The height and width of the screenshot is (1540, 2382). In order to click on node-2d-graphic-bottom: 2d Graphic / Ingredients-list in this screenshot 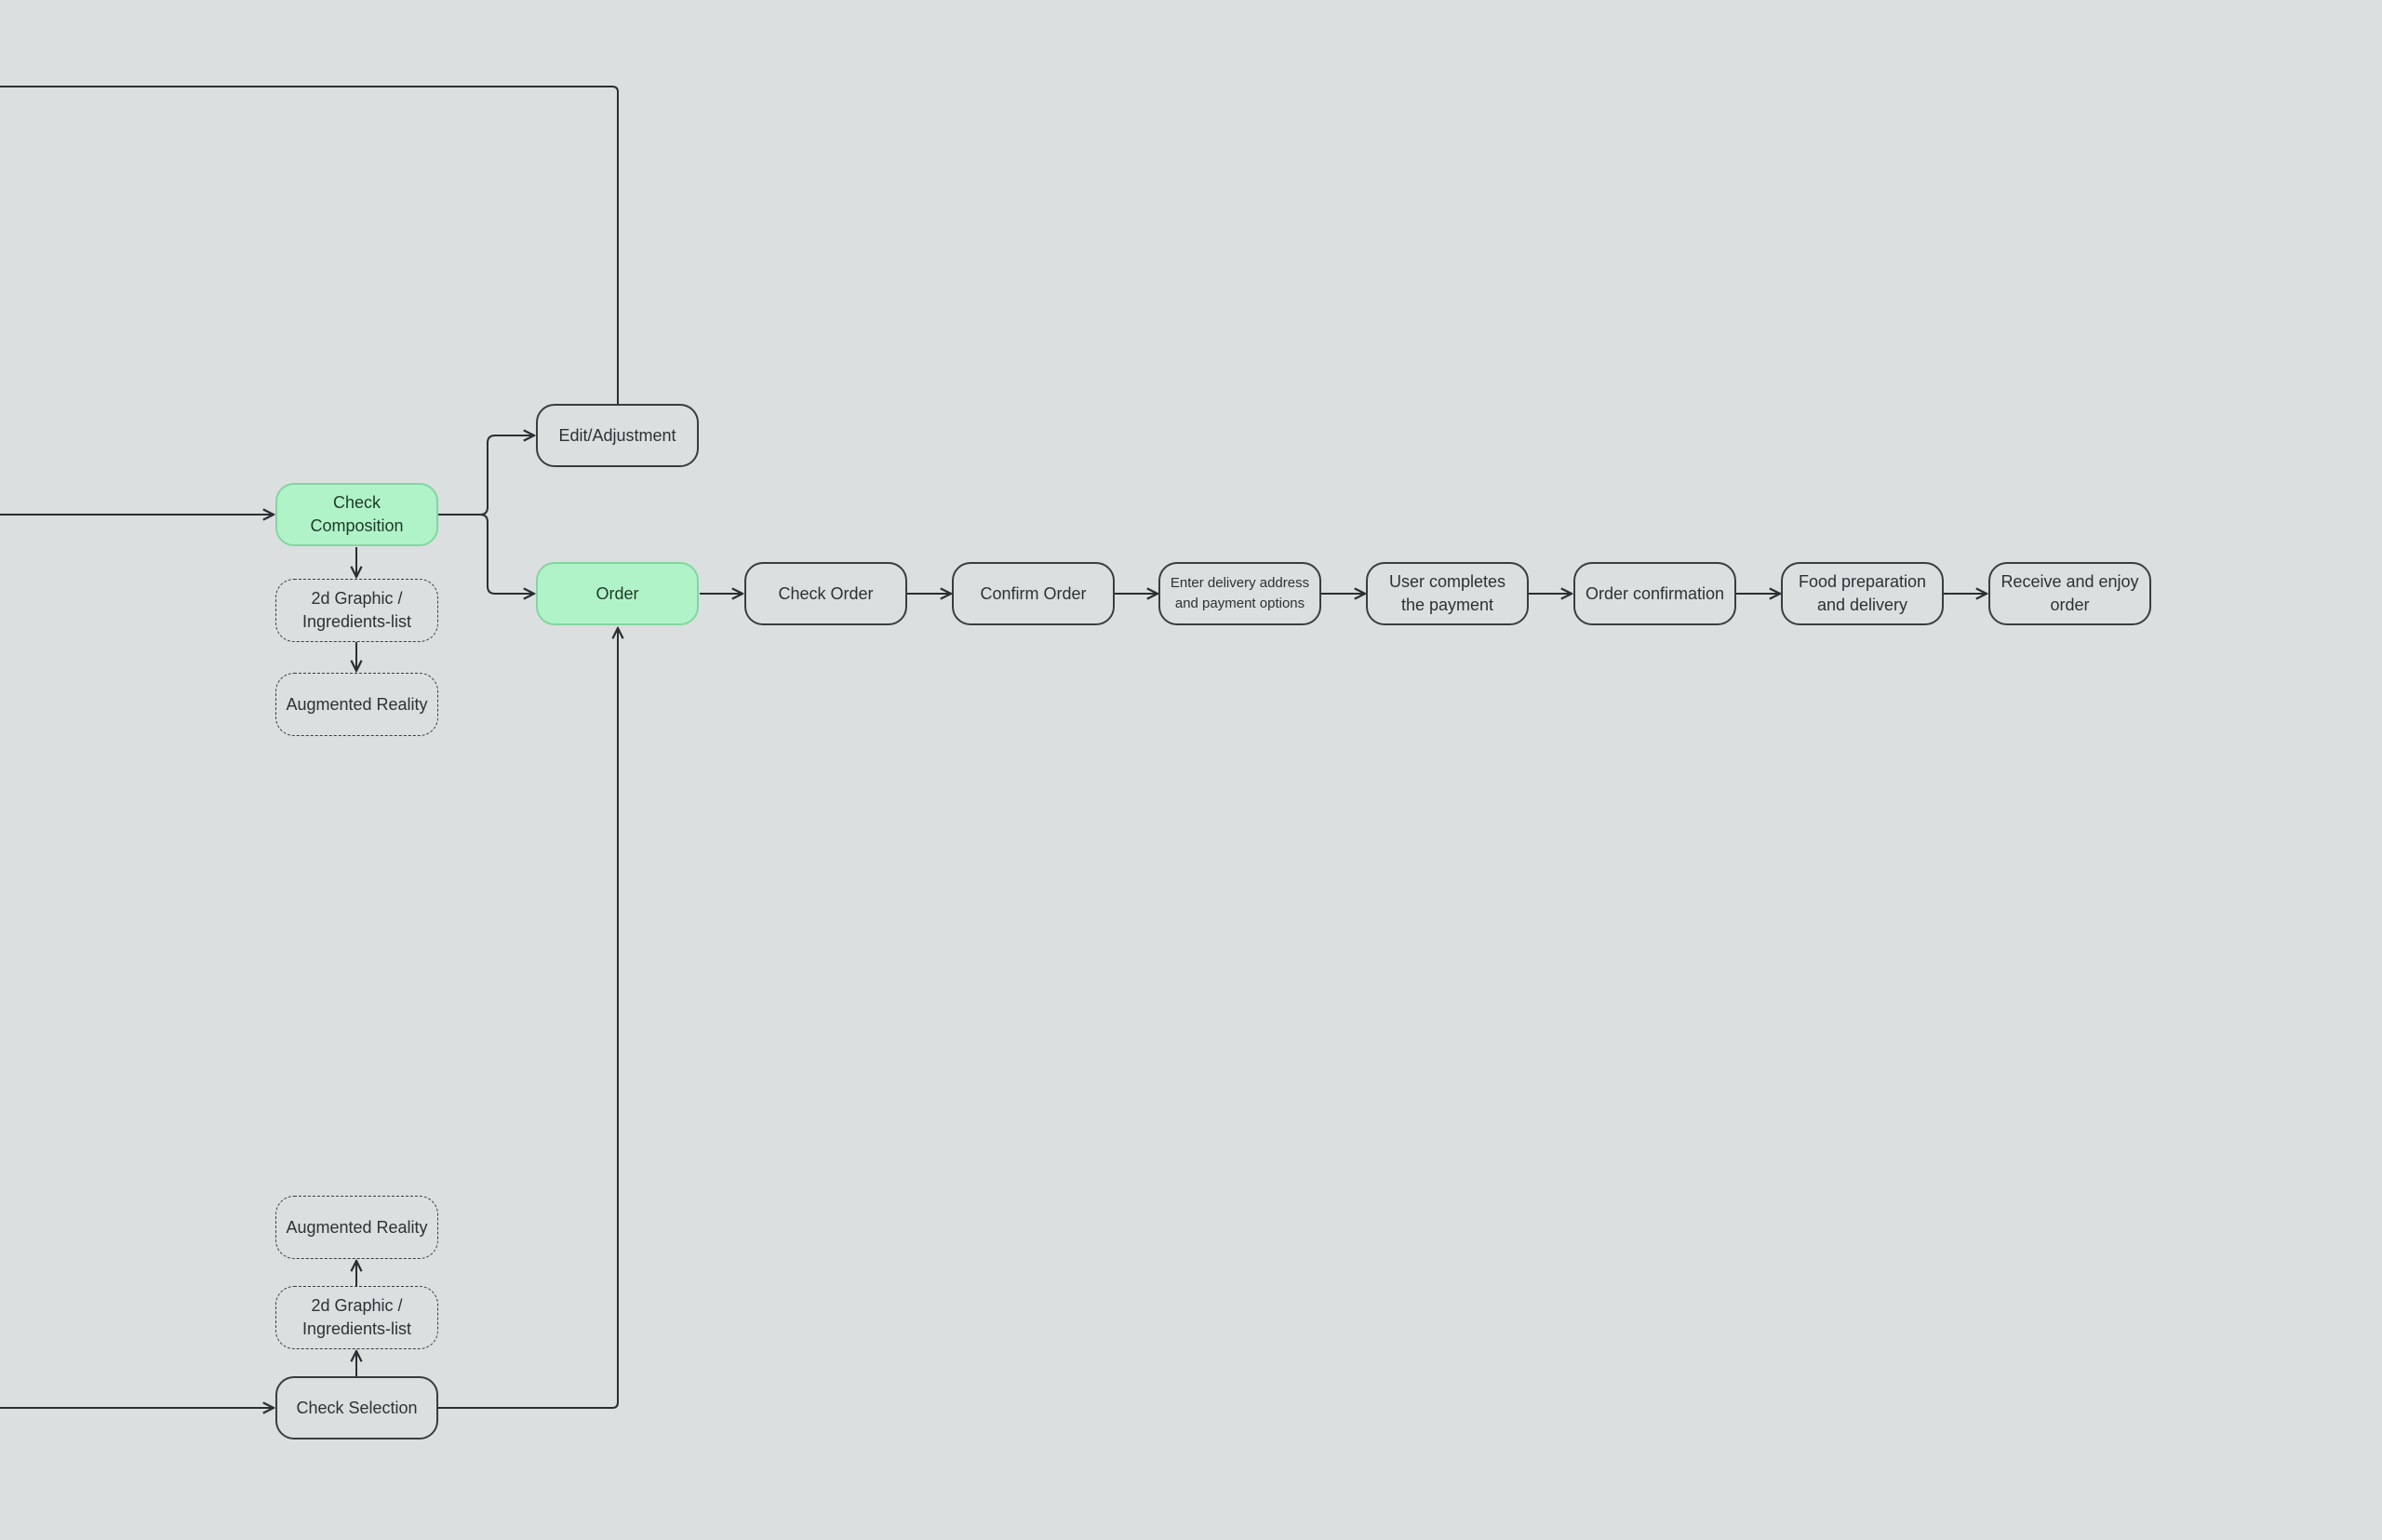, I will do `click(356, 1317)`.